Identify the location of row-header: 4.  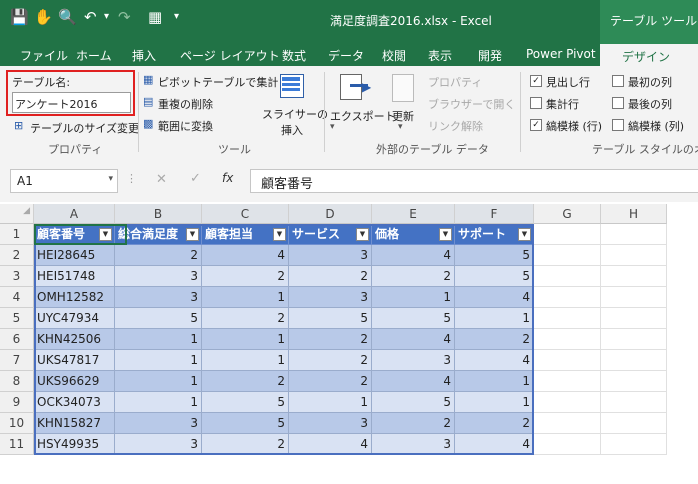
(17, 297).